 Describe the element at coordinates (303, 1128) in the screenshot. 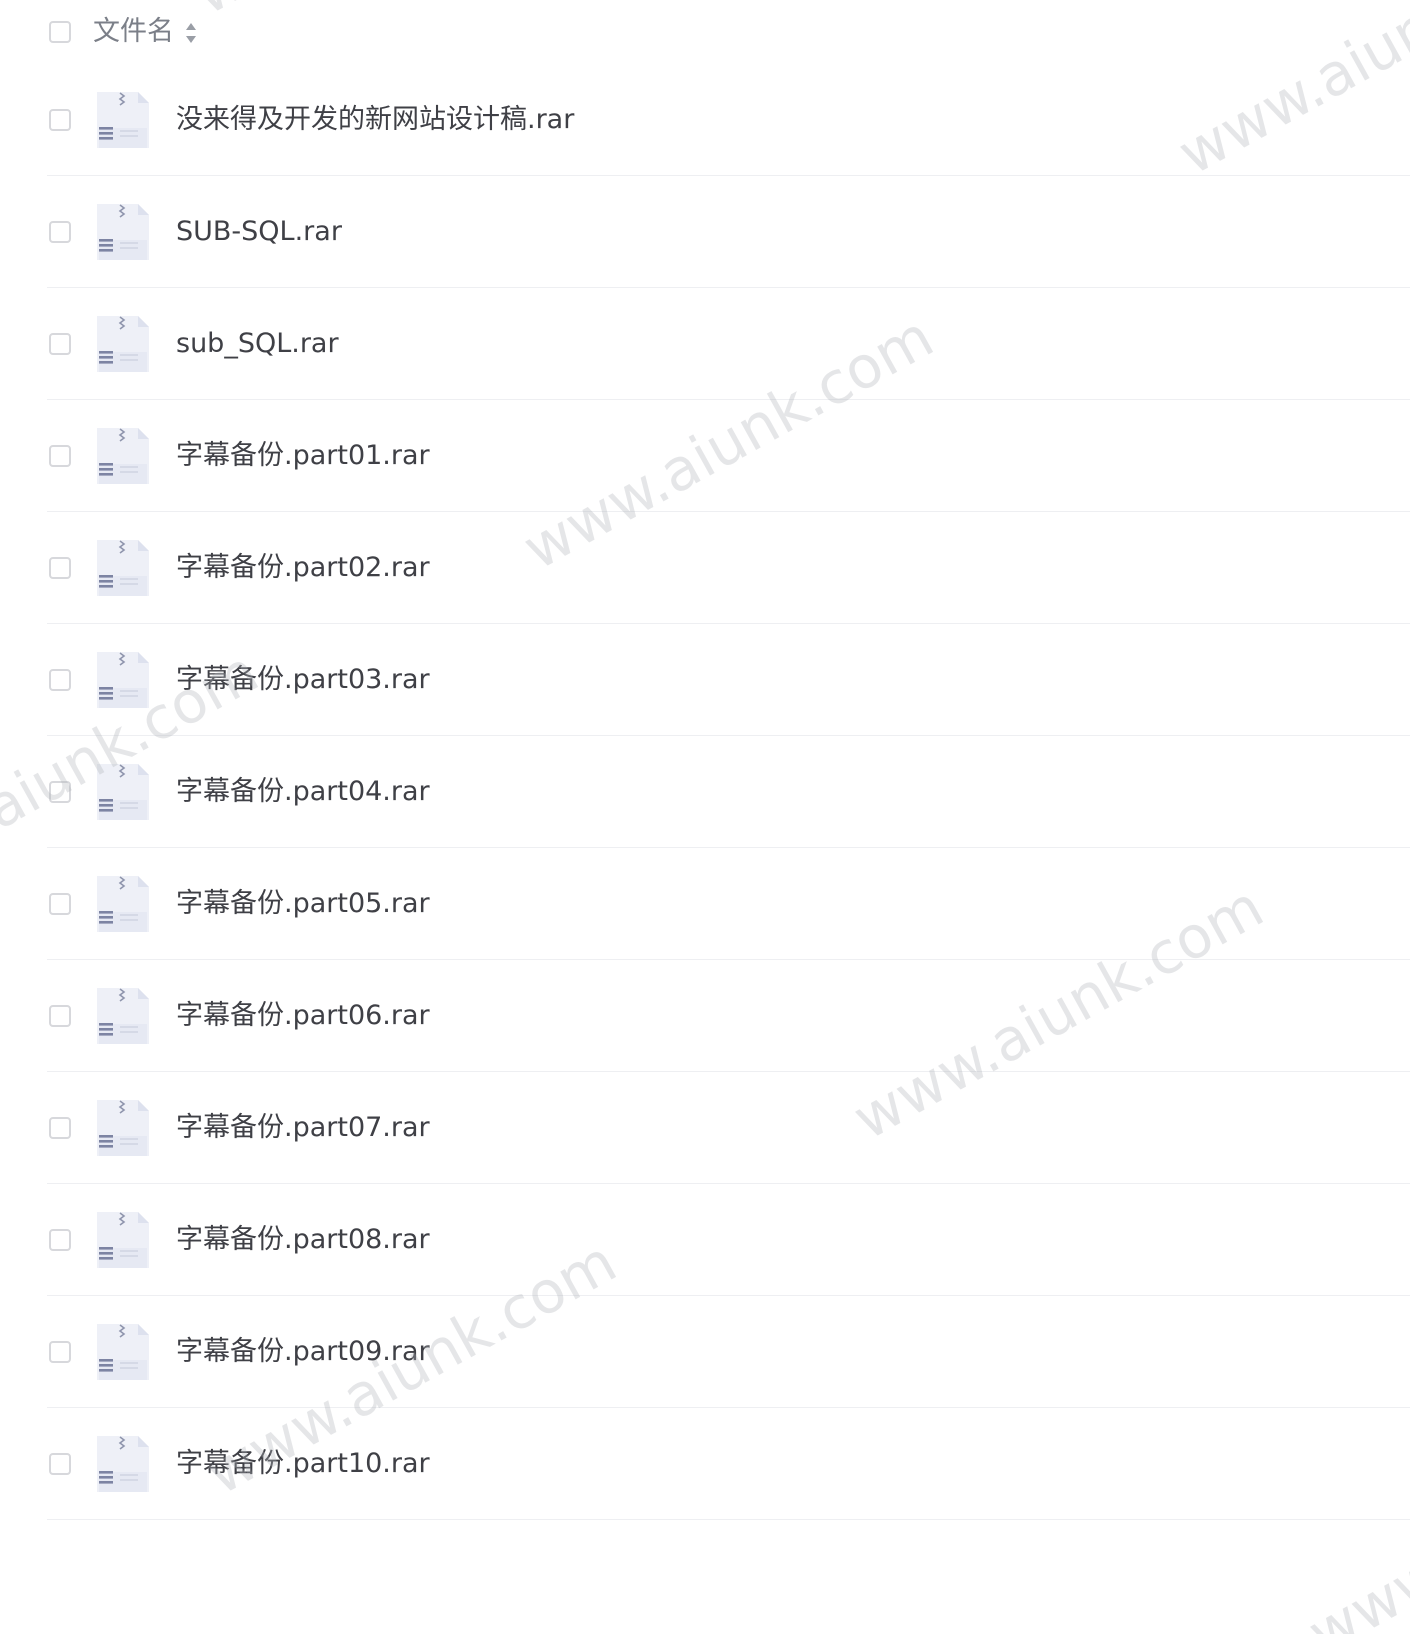

I see `file-name: 字幕备份.part07.rar` at that location.